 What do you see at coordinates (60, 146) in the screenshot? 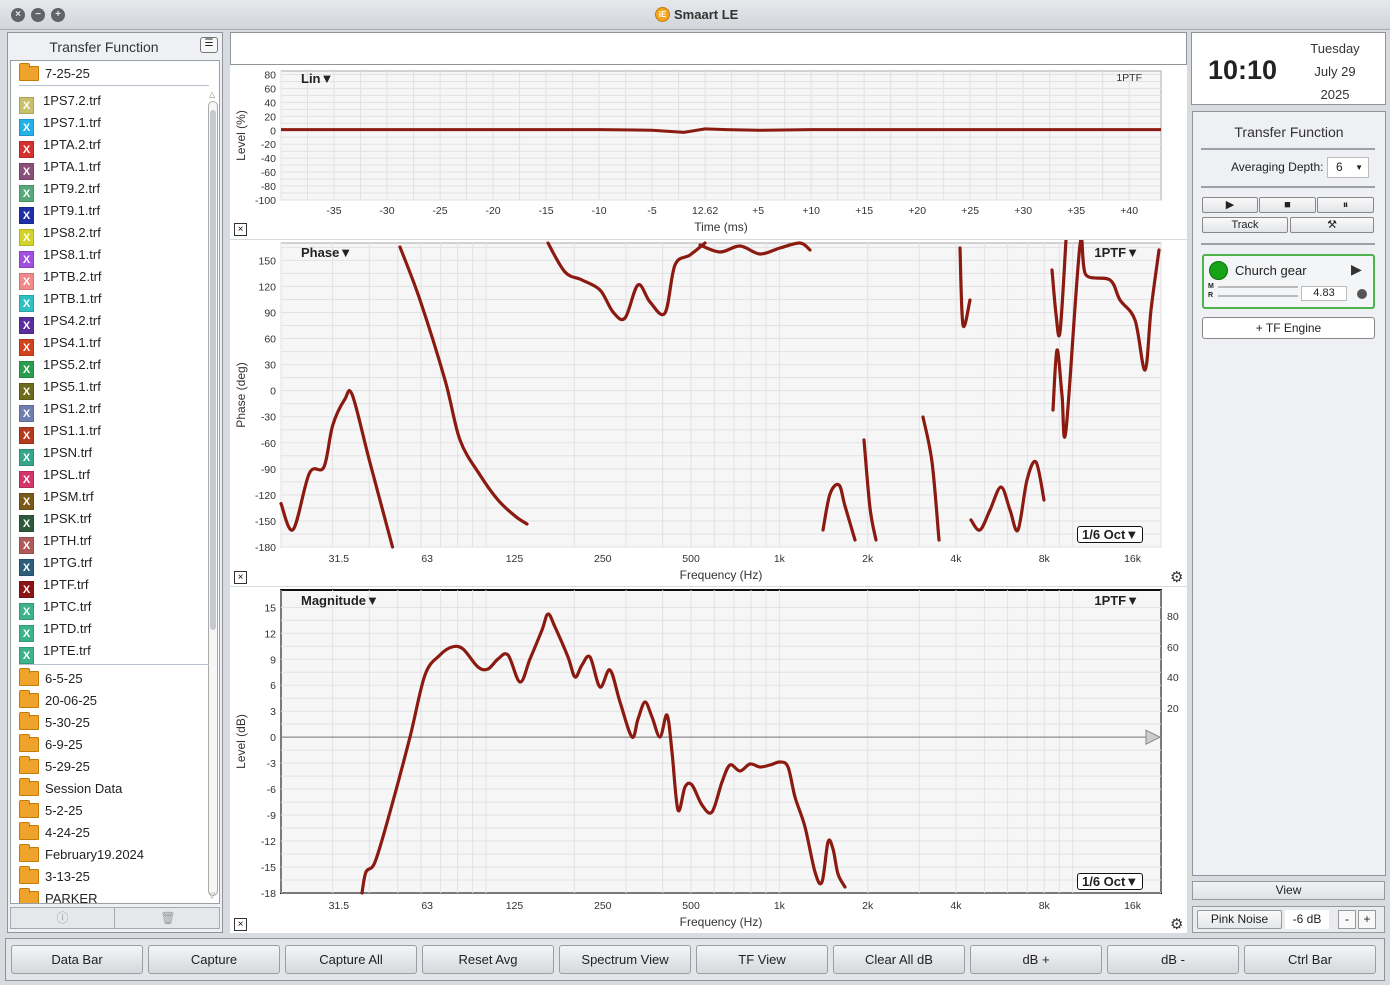
I see `file-item-1pta-2-trf: X 1PTA.2.trf` at bounding box center [60, 146].